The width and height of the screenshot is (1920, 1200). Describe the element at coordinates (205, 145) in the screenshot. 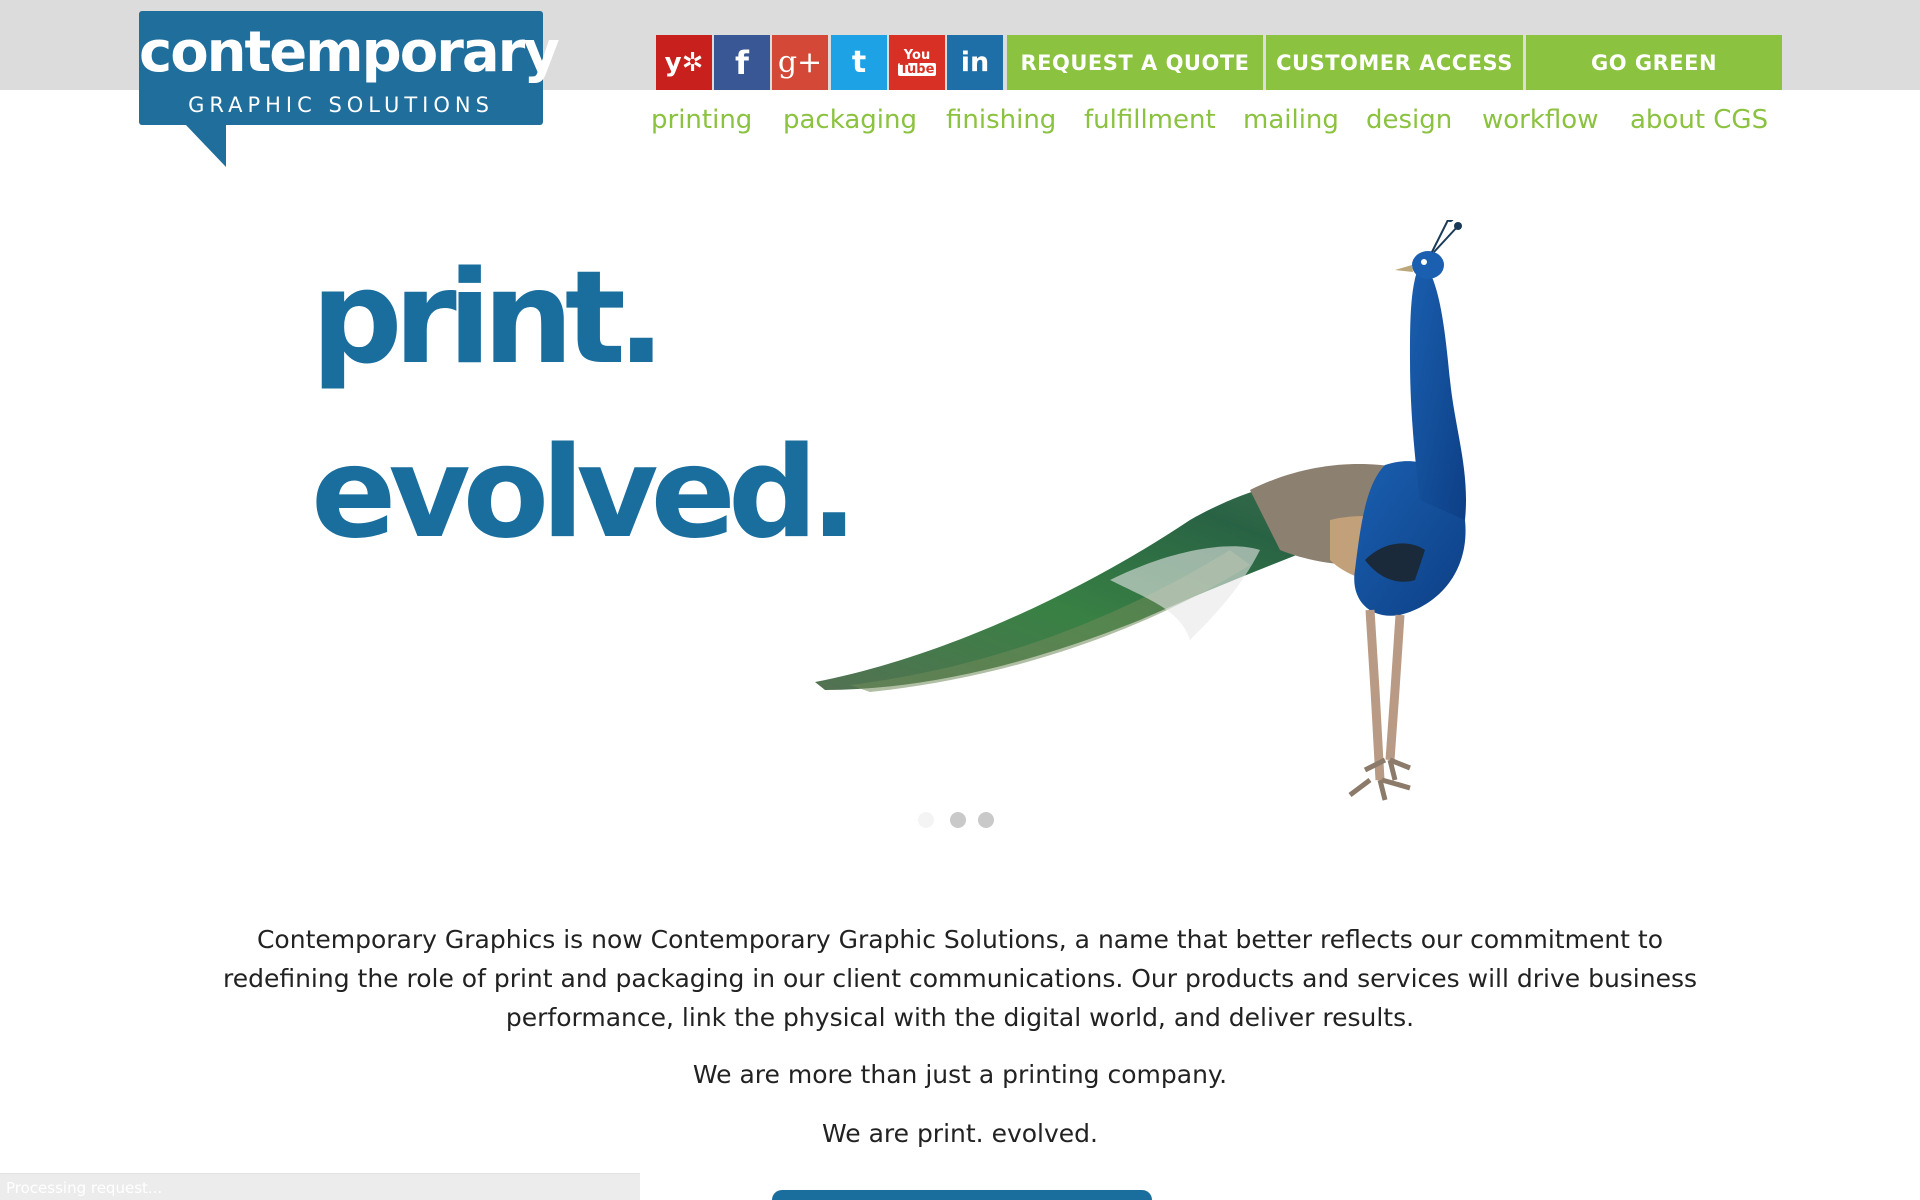

I see `logo-speech-tail` at that location.